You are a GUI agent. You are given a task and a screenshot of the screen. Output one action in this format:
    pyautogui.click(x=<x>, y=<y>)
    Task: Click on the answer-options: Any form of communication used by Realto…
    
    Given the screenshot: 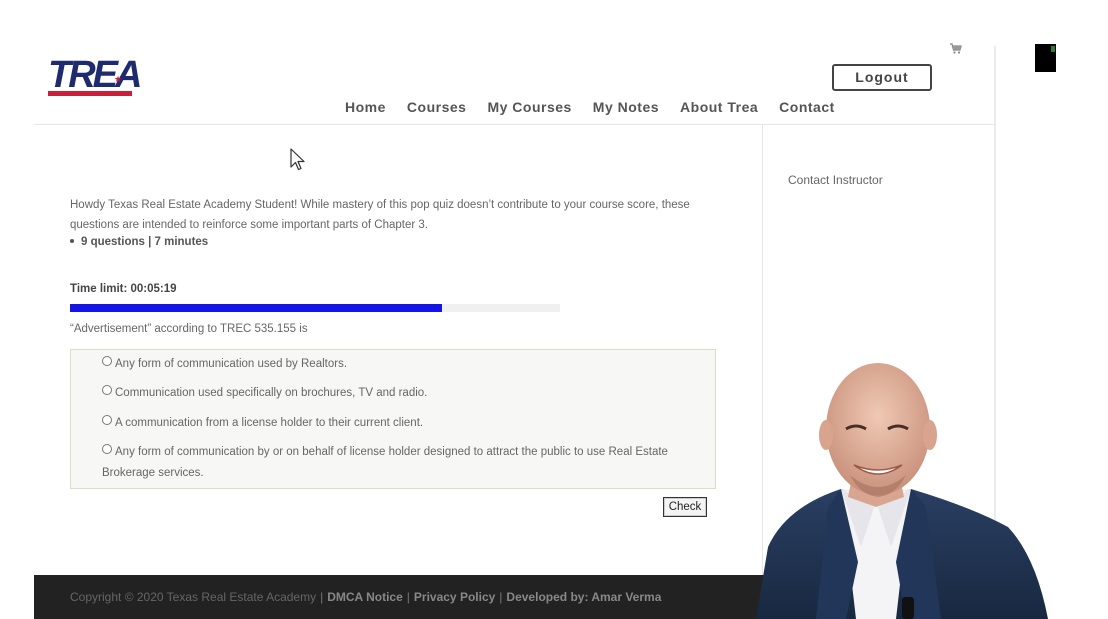 What is the action you would take?
    pyautogui.click(x=393, y=419)
    